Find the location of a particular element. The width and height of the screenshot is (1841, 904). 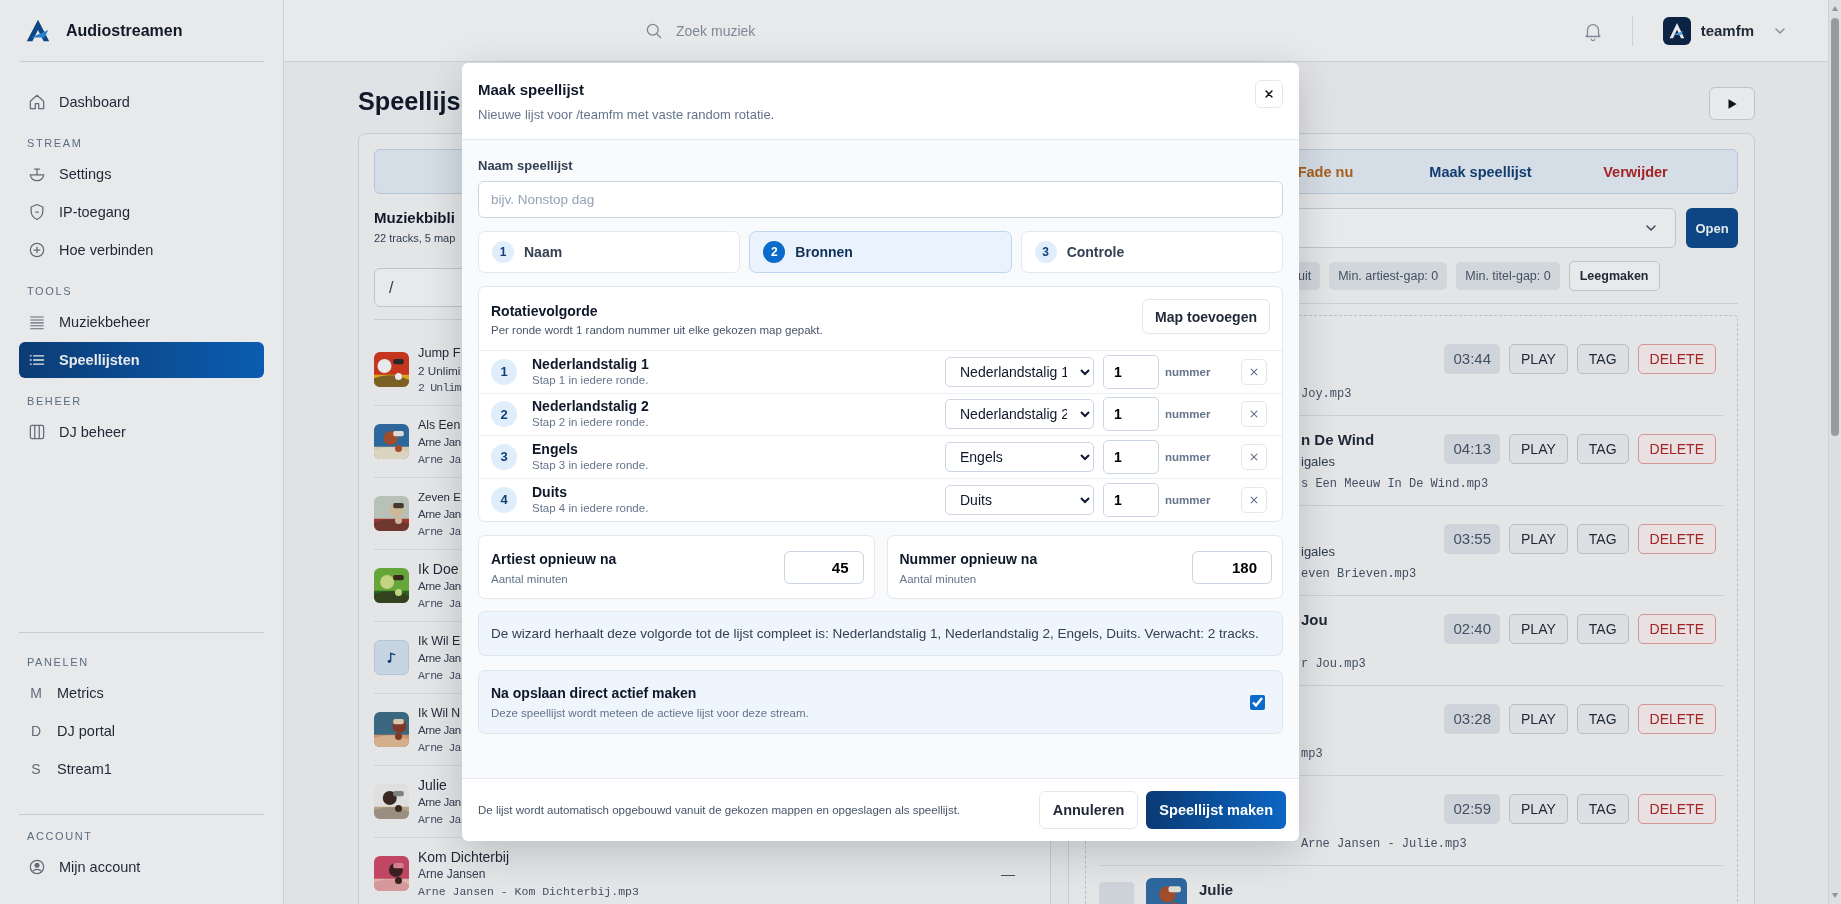

name-field: bijv. Nonstop dag is located at coordinates (880, 199).